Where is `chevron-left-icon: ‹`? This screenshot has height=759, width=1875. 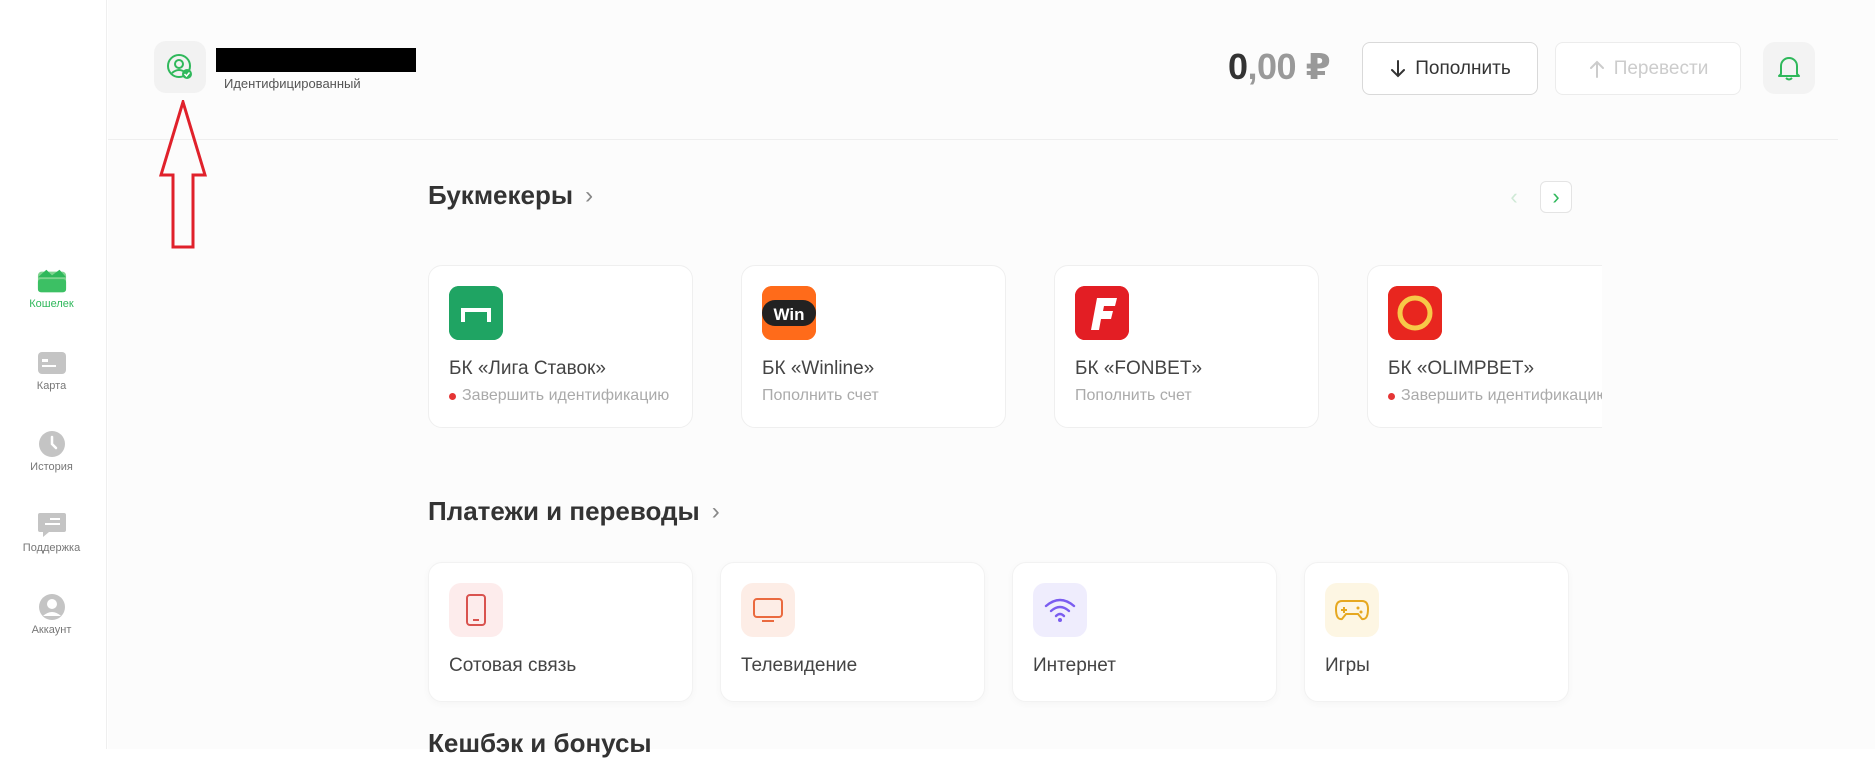 chevron-left-icon: ‹ is located at coordinates (1514, 196).